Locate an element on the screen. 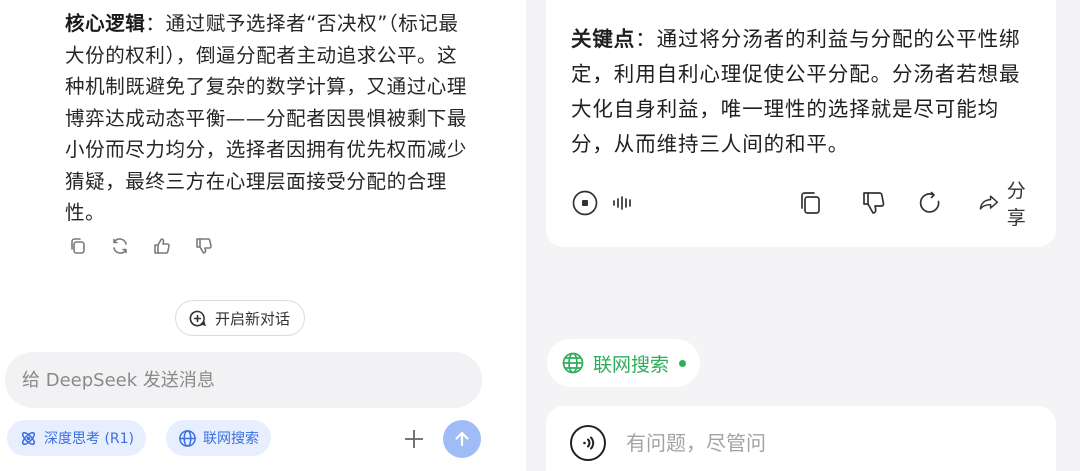 The height and width of the screenshot is (471, 1080). composer is located at coordinates (801, 438).